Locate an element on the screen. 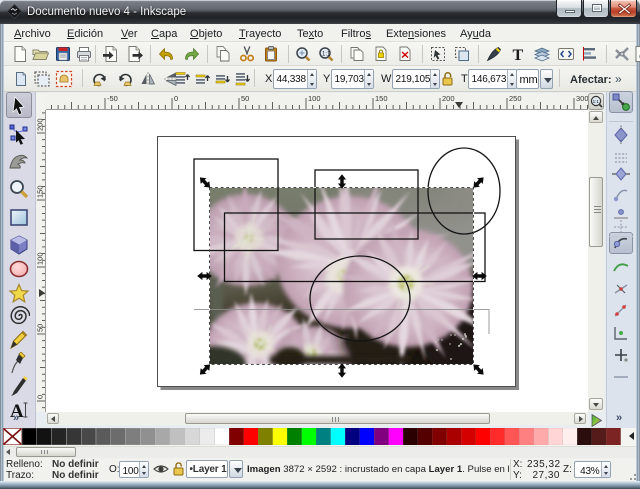  svg-text: 300 is located at coordinates (582, 98).